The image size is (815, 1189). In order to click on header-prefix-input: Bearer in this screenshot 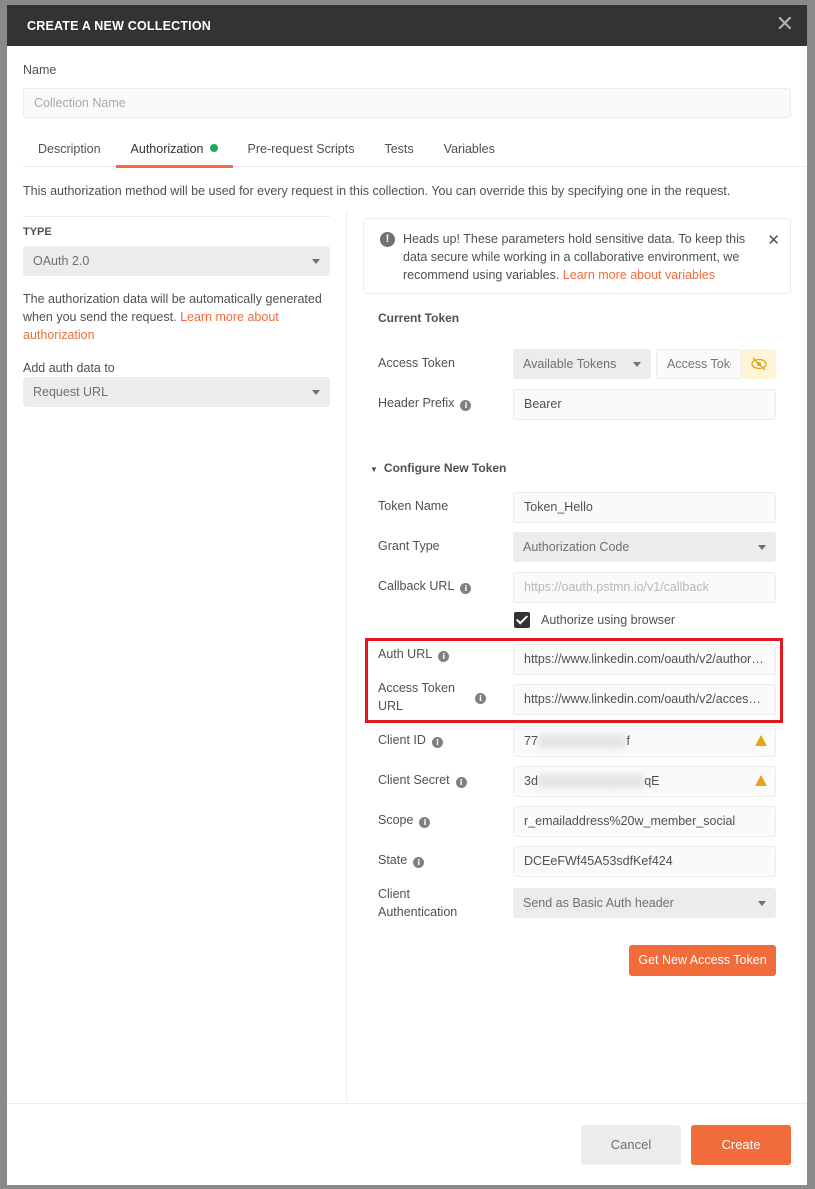, I will do `click(644, 404)`.